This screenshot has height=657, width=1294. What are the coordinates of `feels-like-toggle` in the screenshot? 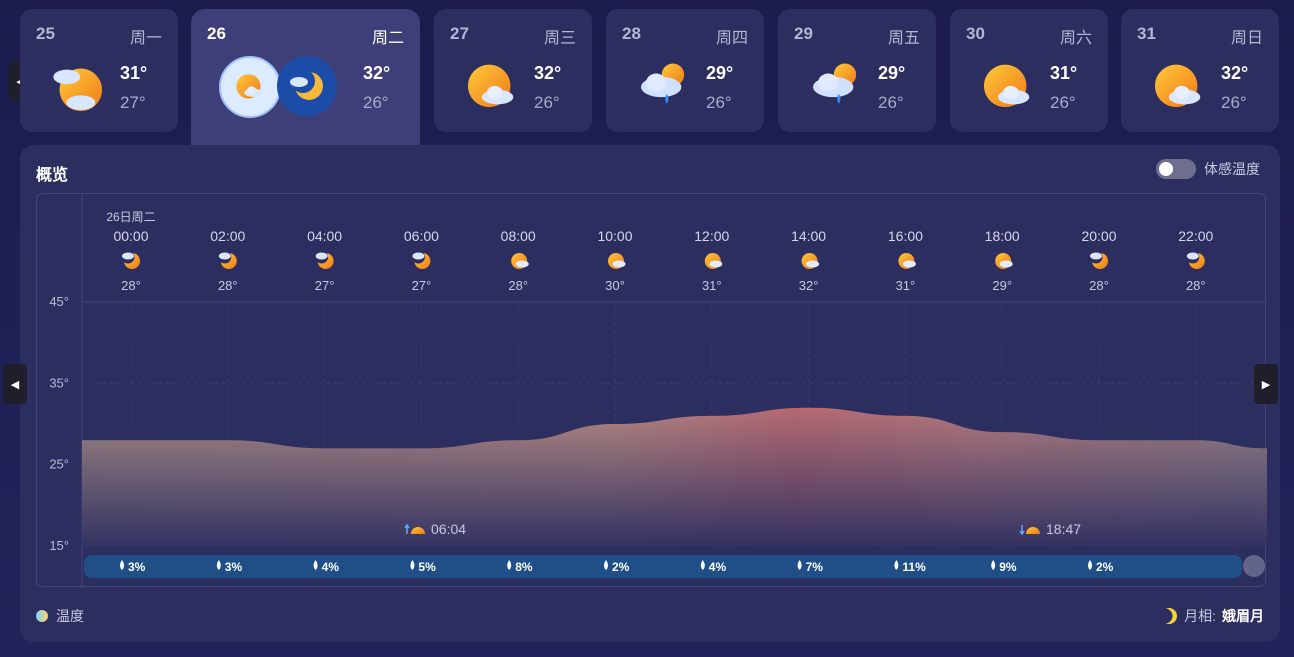 It's located at (1176, 169).